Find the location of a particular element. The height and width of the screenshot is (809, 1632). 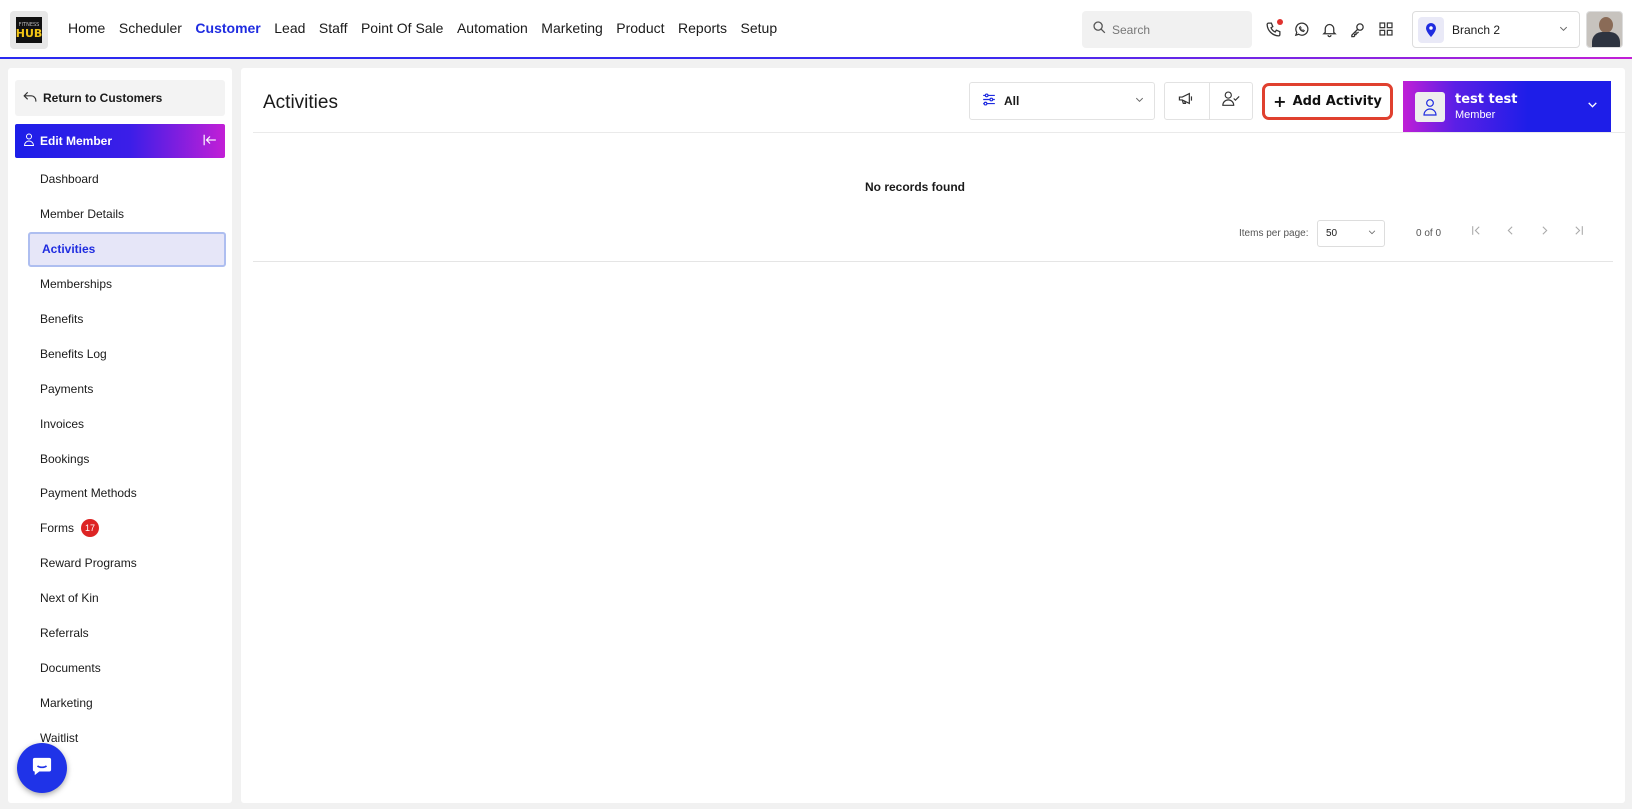

sidebar-item-bookings: Bookings is located at coordinates (120, 458).